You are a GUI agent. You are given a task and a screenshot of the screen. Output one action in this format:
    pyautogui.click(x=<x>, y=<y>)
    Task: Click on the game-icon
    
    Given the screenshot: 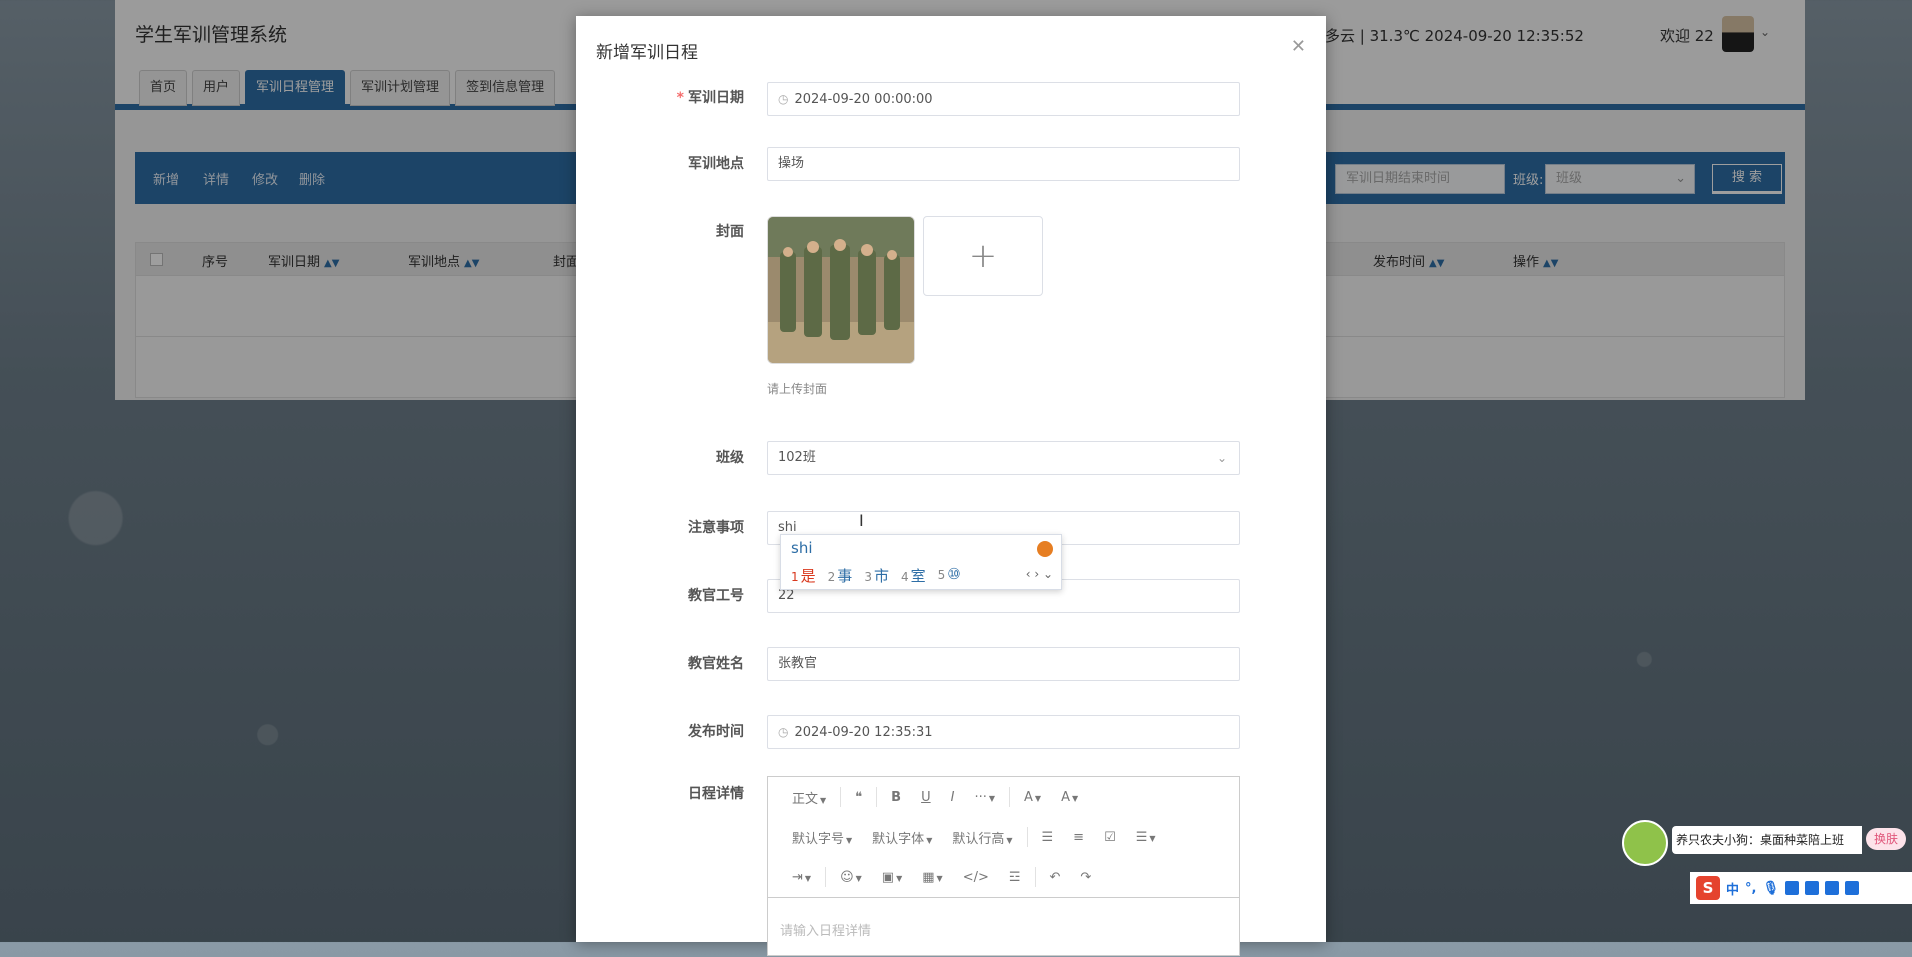 What is the action you would take?
    pyautogui.click(x=1831, y=888)
    